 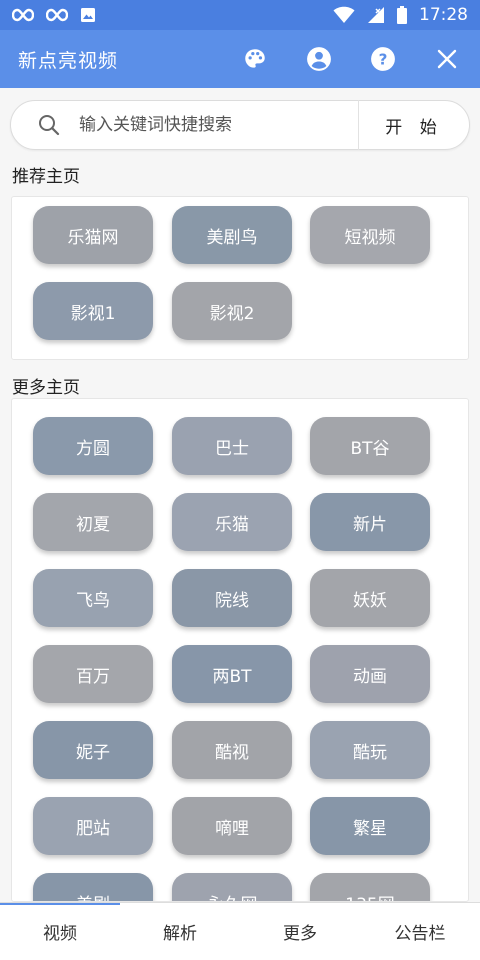 I want to click on site-button: 135网, so click(x=370, y=887).